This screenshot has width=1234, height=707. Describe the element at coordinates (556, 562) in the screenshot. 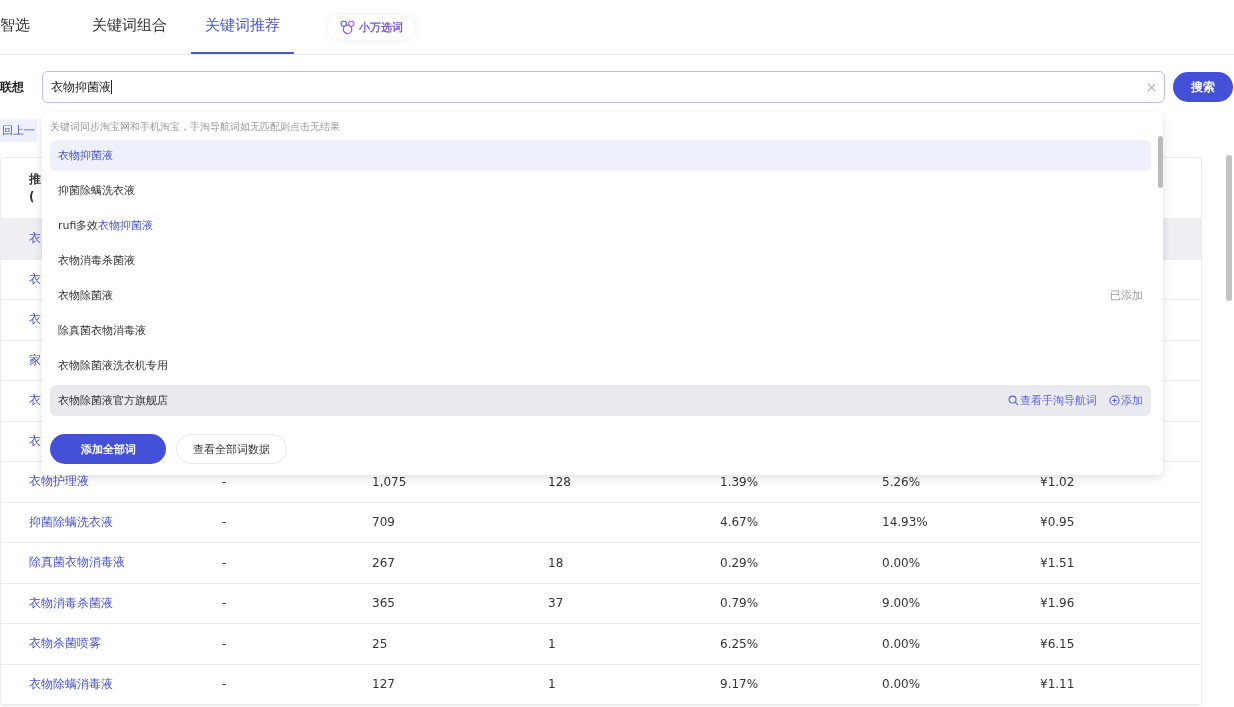

I see `table-cell: 18` at that location.